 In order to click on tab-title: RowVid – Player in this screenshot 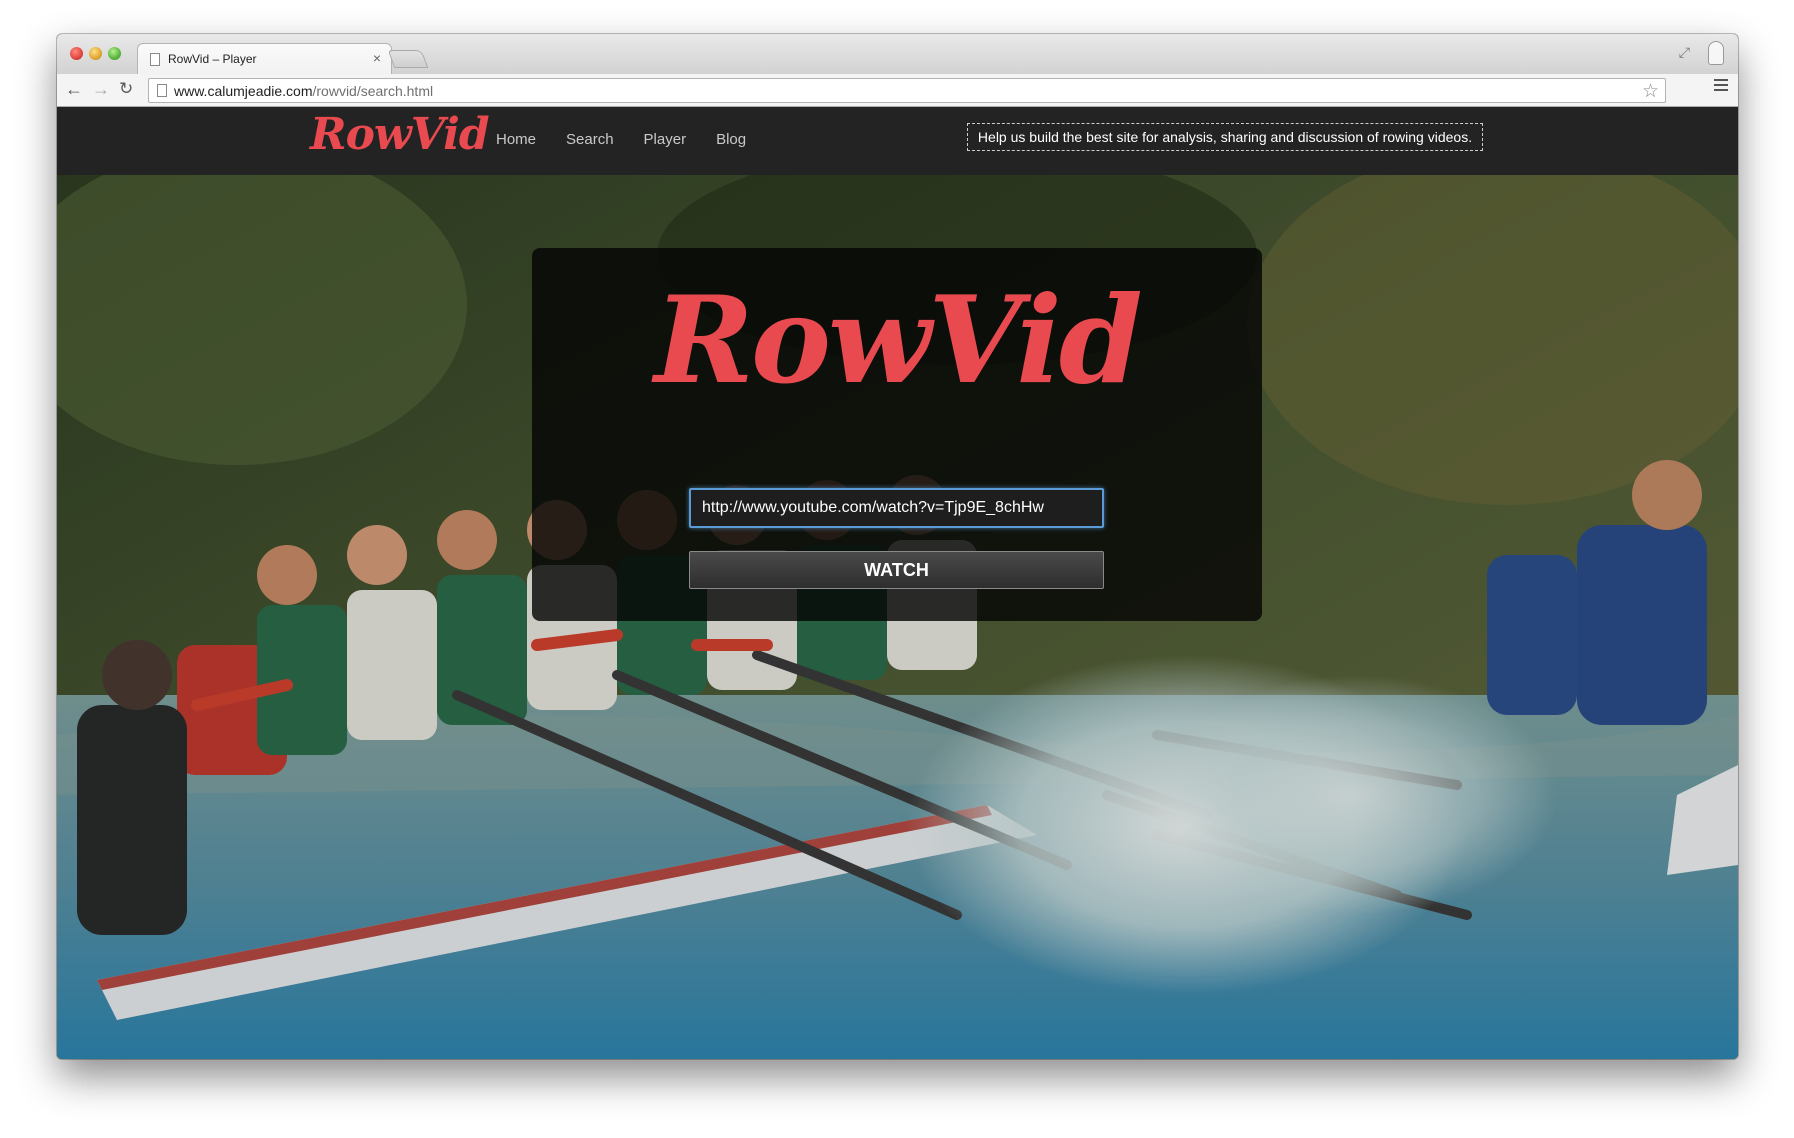, I will do `click(212, 59)`.